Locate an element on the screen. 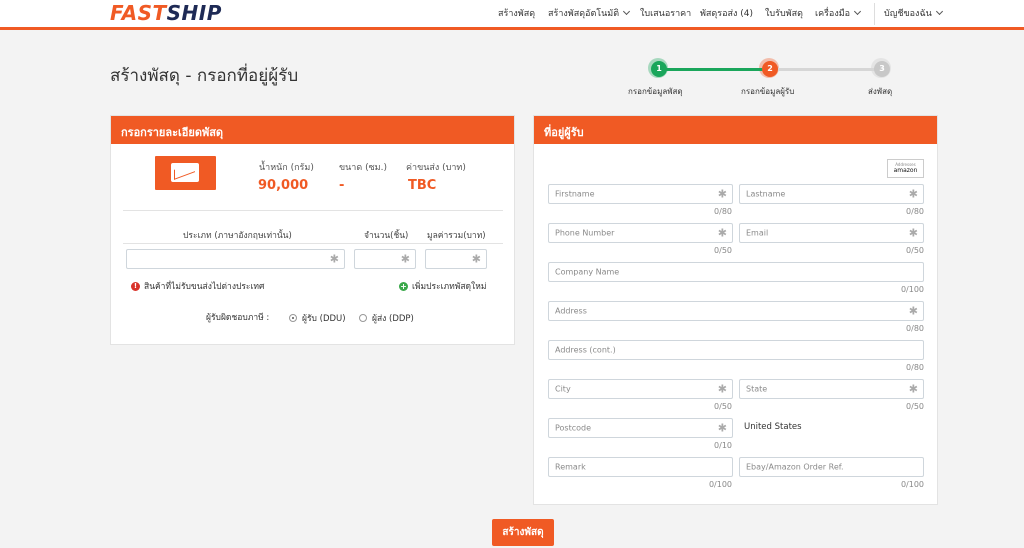  parcel-details-header: กรอกรายละเอียดพัสดุ is located at coordinates (312, 130).